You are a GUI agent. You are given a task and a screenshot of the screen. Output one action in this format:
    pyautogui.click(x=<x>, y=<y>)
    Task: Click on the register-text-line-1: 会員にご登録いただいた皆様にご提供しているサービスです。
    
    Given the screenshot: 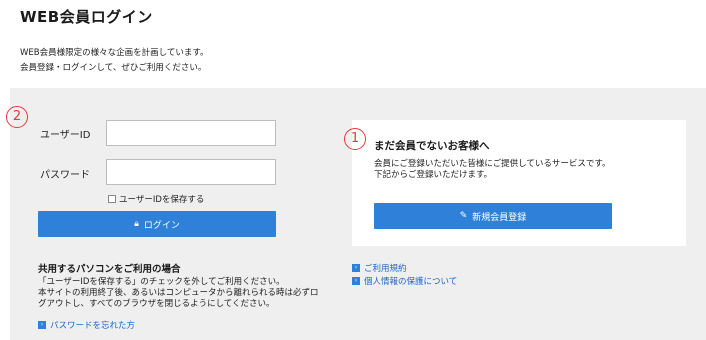 What is the action you would take?
    pyautogui.click(x=492, y=164)
    